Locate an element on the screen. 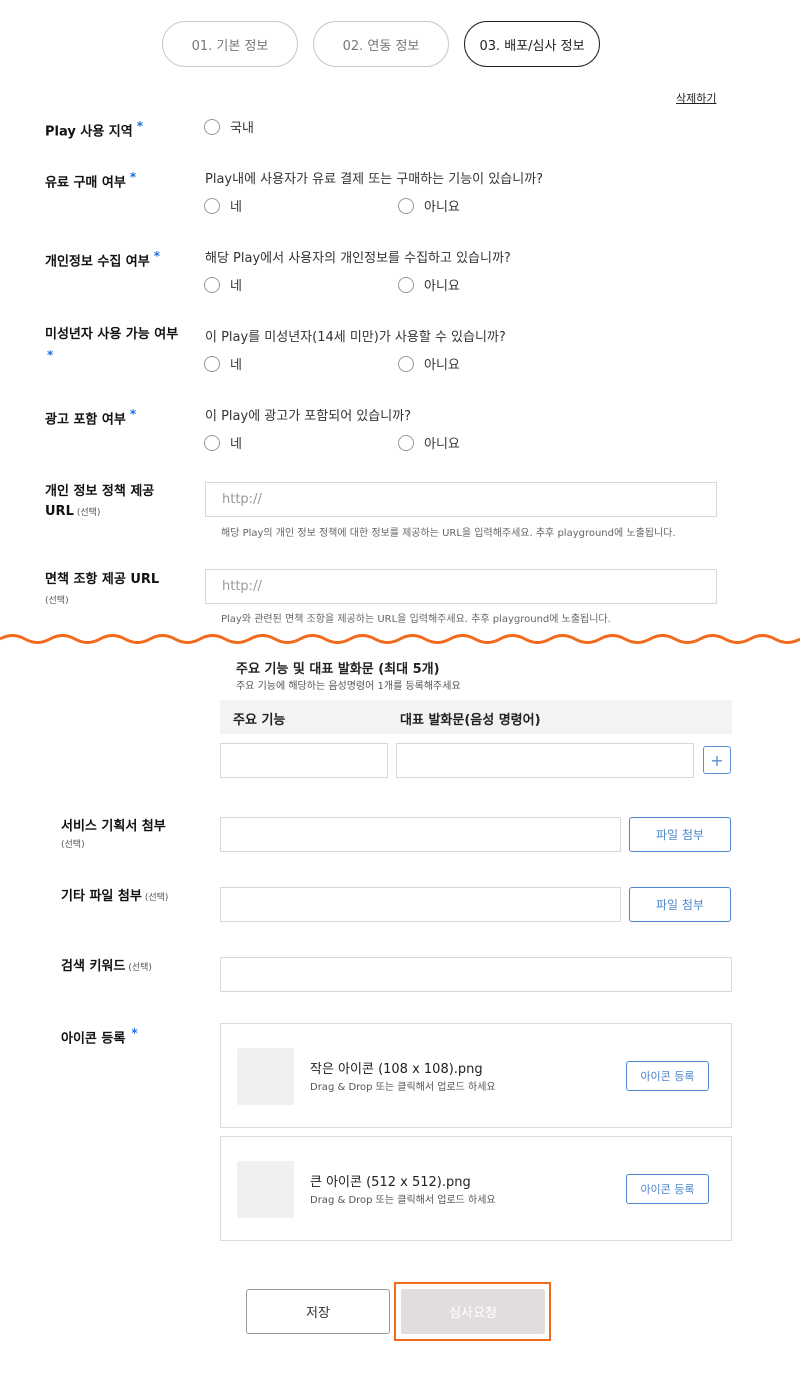 The width and height of the screenshot is (800, 1375). ads-label: 광고 포함 여부 * is located at coordinates (91, 417).